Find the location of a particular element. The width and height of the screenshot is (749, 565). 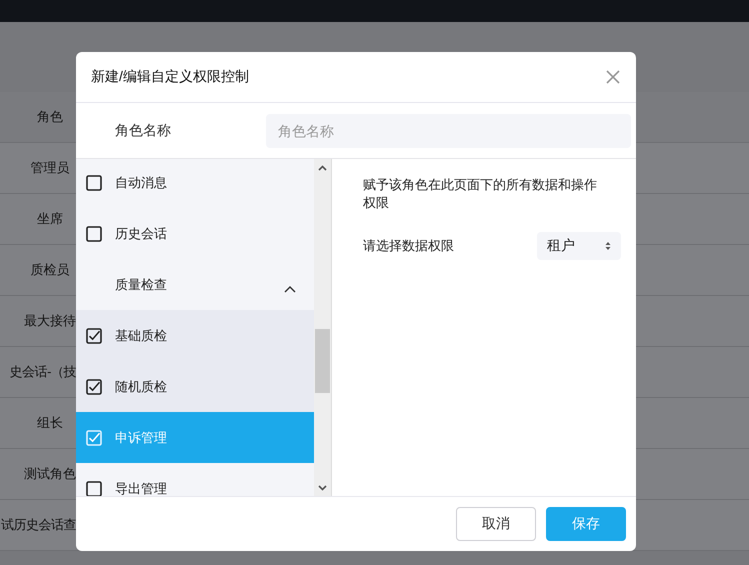

table-cell: 试历史会话查 is located at coordinates (38, 525).